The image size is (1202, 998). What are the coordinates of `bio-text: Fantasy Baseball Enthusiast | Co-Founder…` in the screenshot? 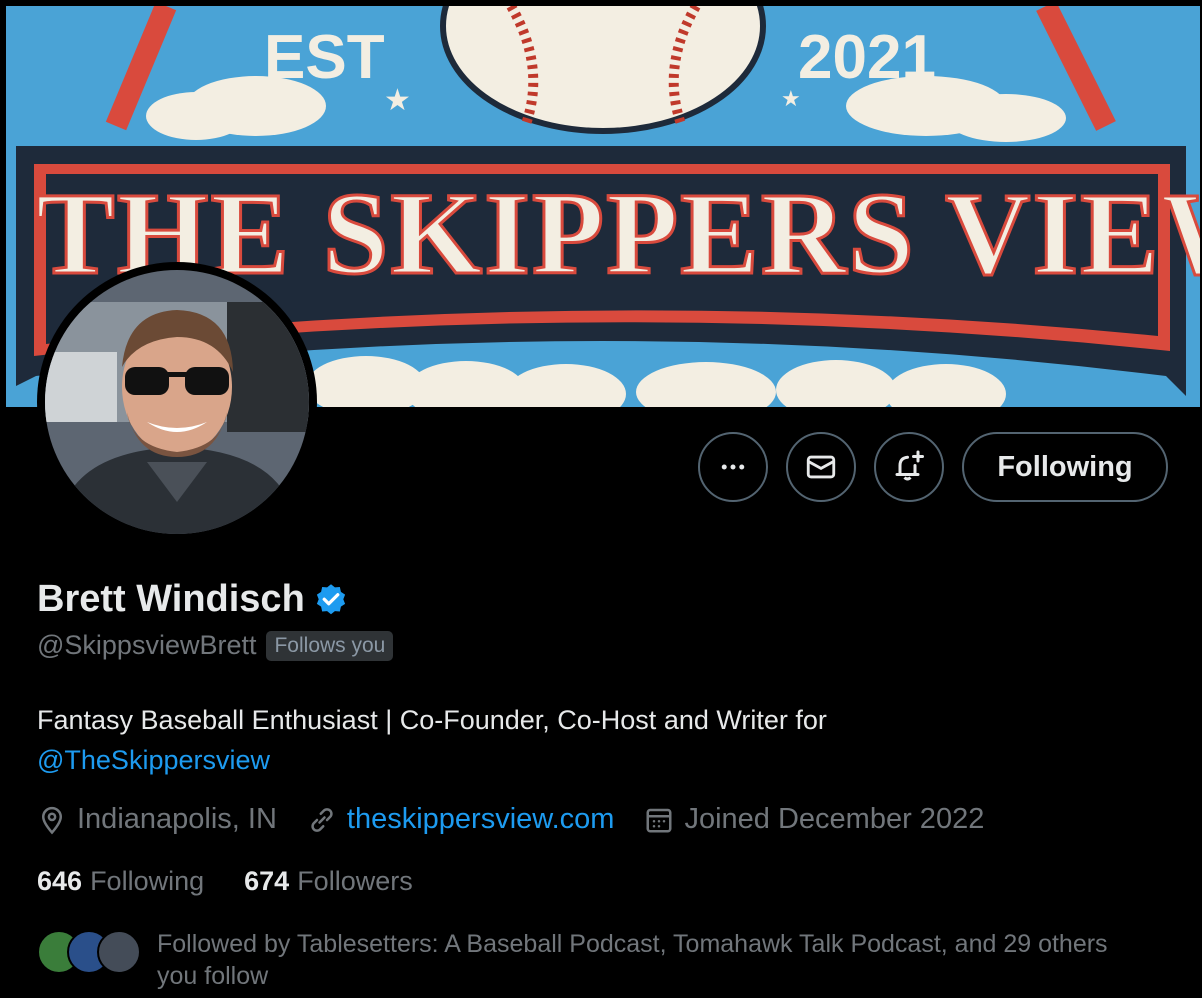 It's located at (432, 720).